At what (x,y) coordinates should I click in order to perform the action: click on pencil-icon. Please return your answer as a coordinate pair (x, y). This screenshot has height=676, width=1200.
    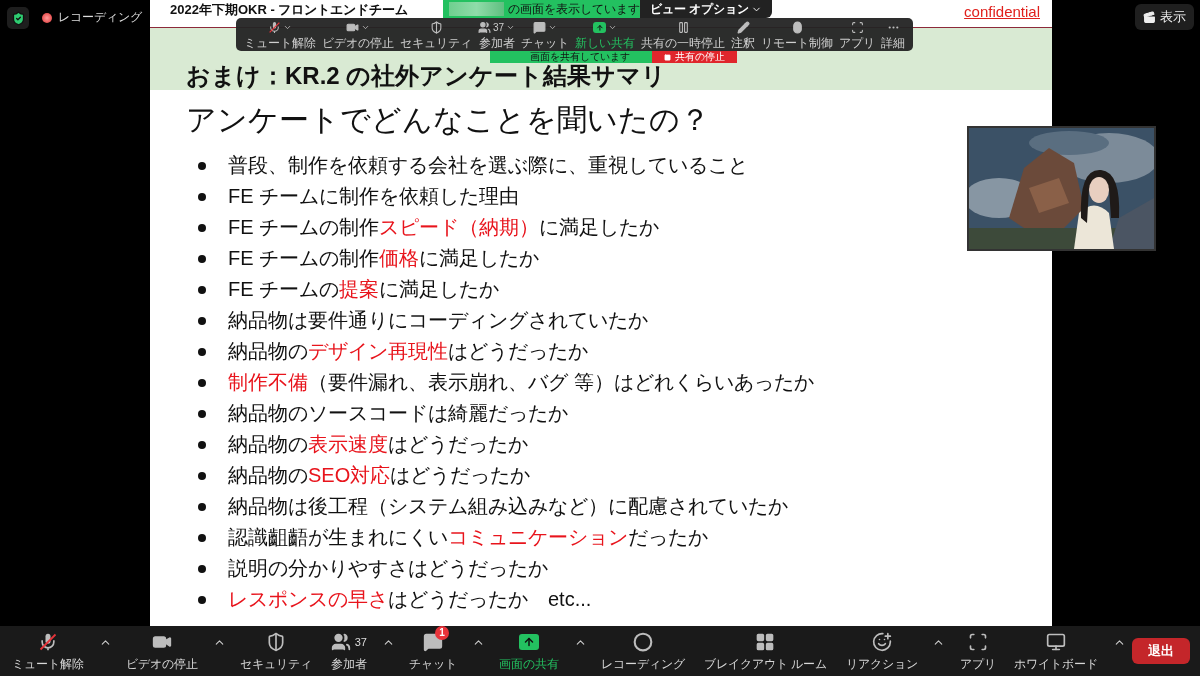
    Looking at the image, I should click on (743, 27).